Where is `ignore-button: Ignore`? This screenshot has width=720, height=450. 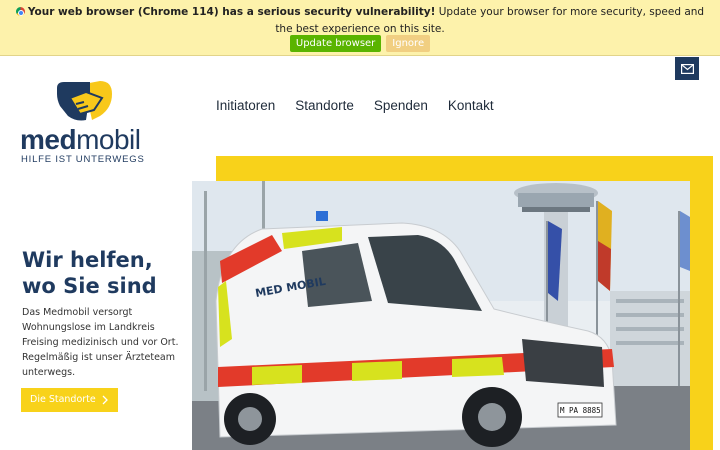
ignore-button: Ignore is located at coordinates (408, 43).